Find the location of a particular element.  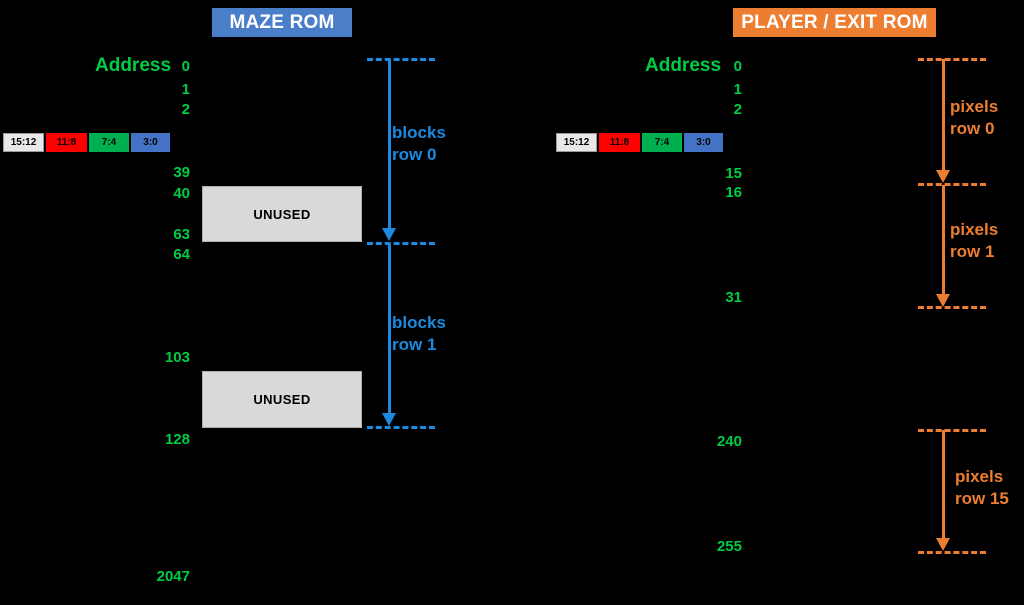

player-bitfield-legend: 15:12 11:8 7:4 3:0 is located at coordinates (639, 142).